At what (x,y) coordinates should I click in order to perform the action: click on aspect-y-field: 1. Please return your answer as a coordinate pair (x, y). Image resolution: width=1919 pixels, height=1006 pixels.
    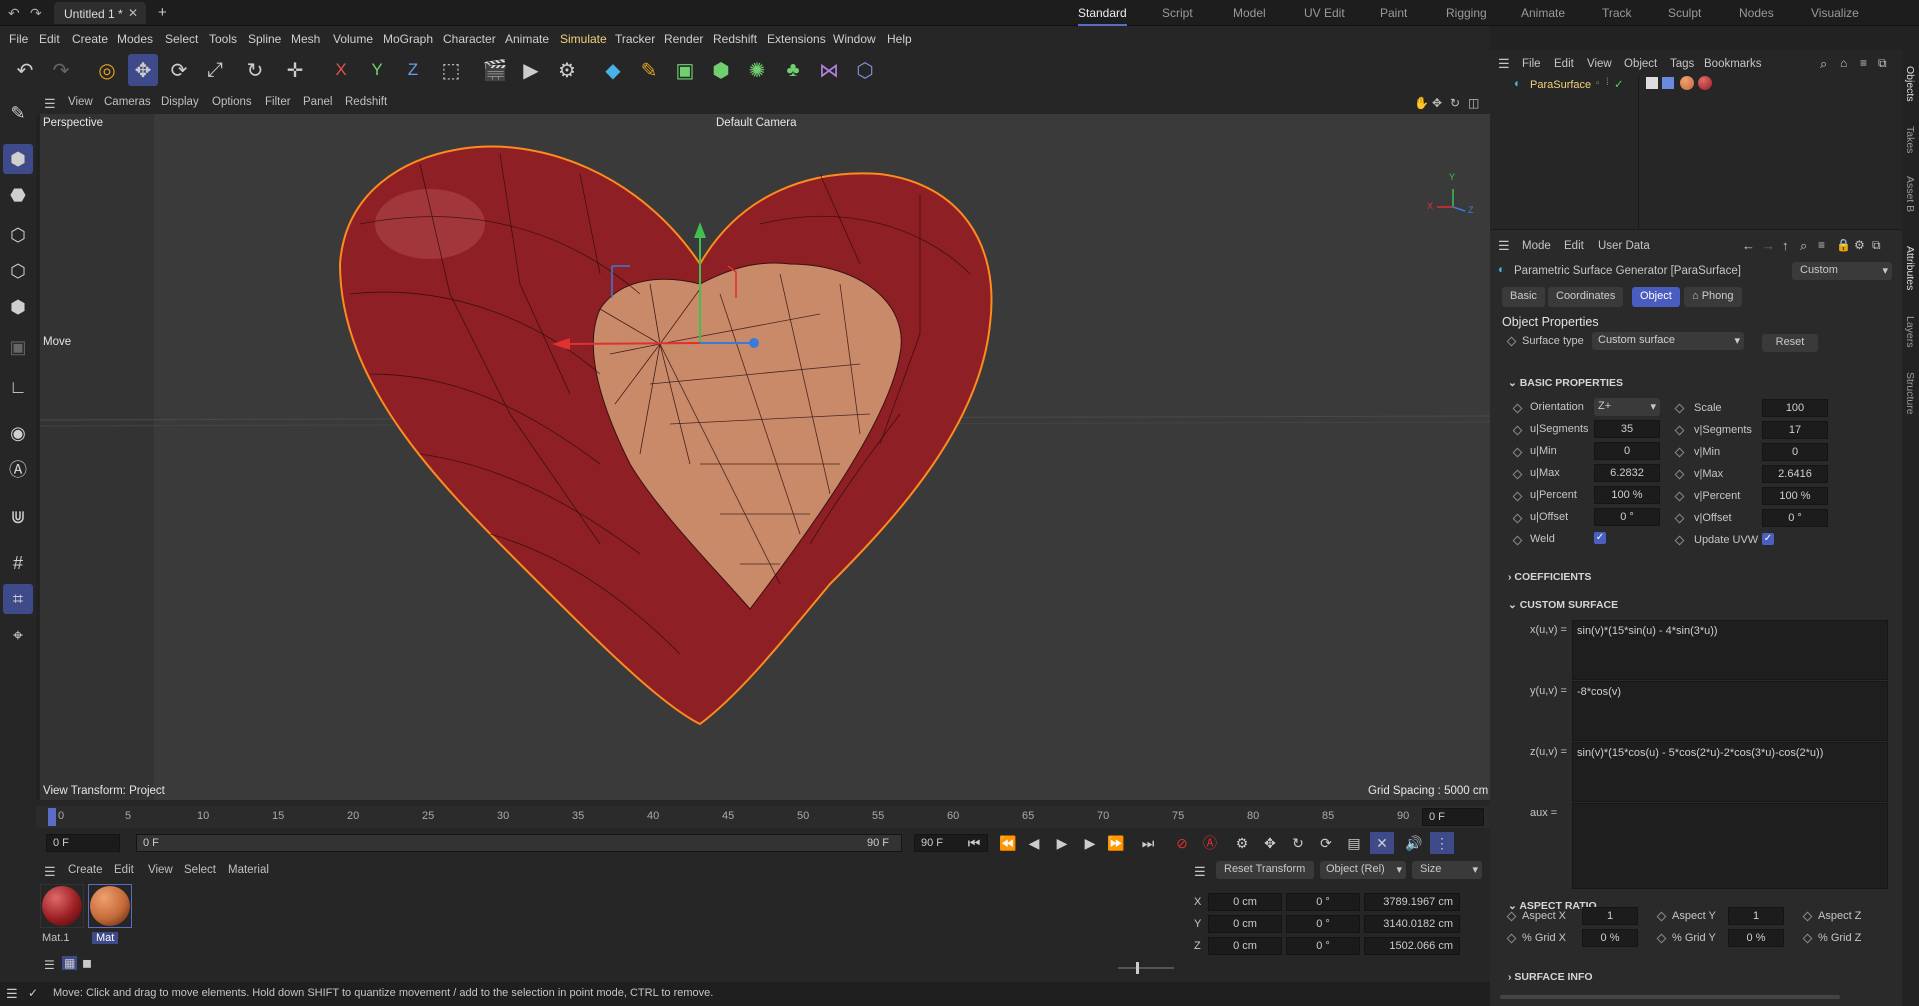
    Looking at the image, I should click on (1756, 916).